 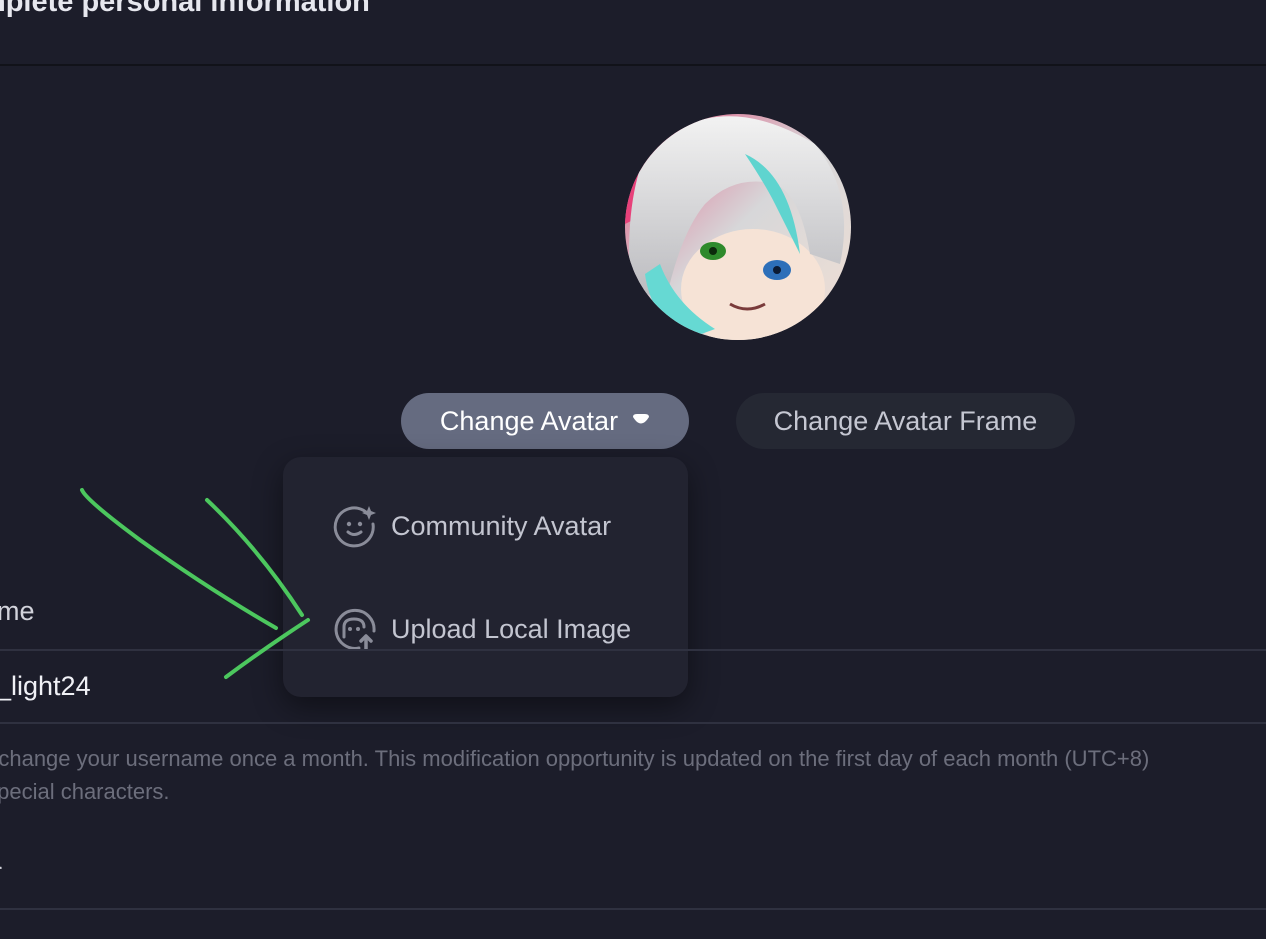 I want to click on avatar, so click(x=738, y=227).